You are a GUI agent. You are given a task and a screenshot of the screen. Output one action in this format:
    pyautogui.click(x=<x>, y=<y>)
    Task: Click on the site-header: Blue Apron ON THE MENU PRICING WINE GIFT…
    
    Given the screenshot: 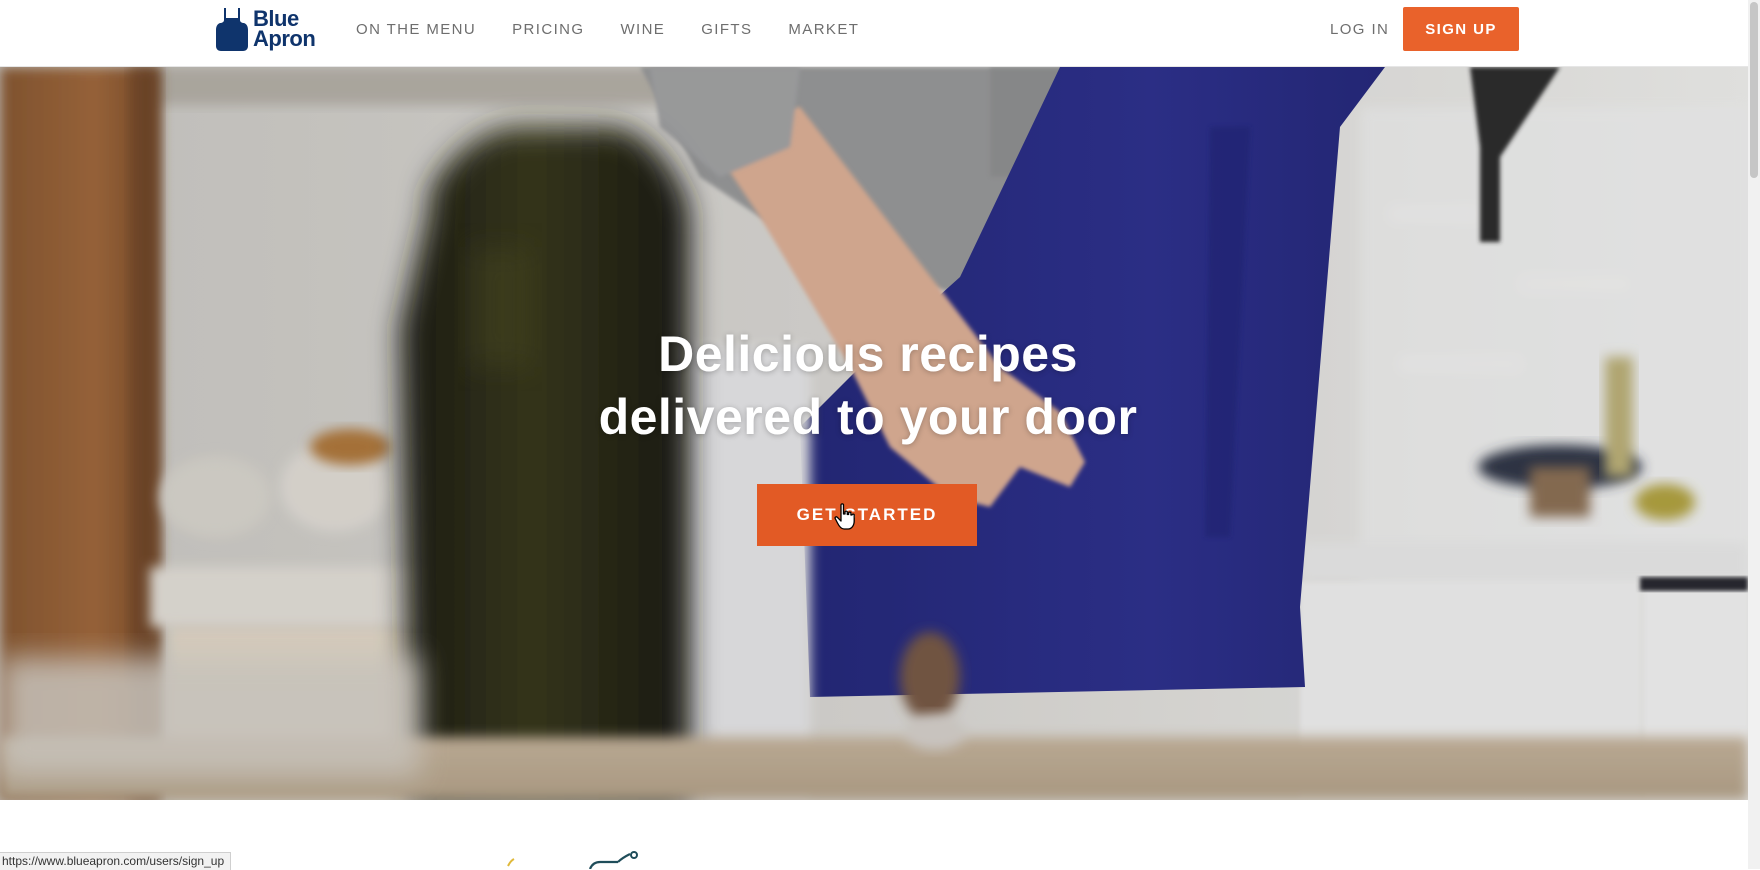 What is the action you would take?
    pyautogui.click(x=874, y=33)
    